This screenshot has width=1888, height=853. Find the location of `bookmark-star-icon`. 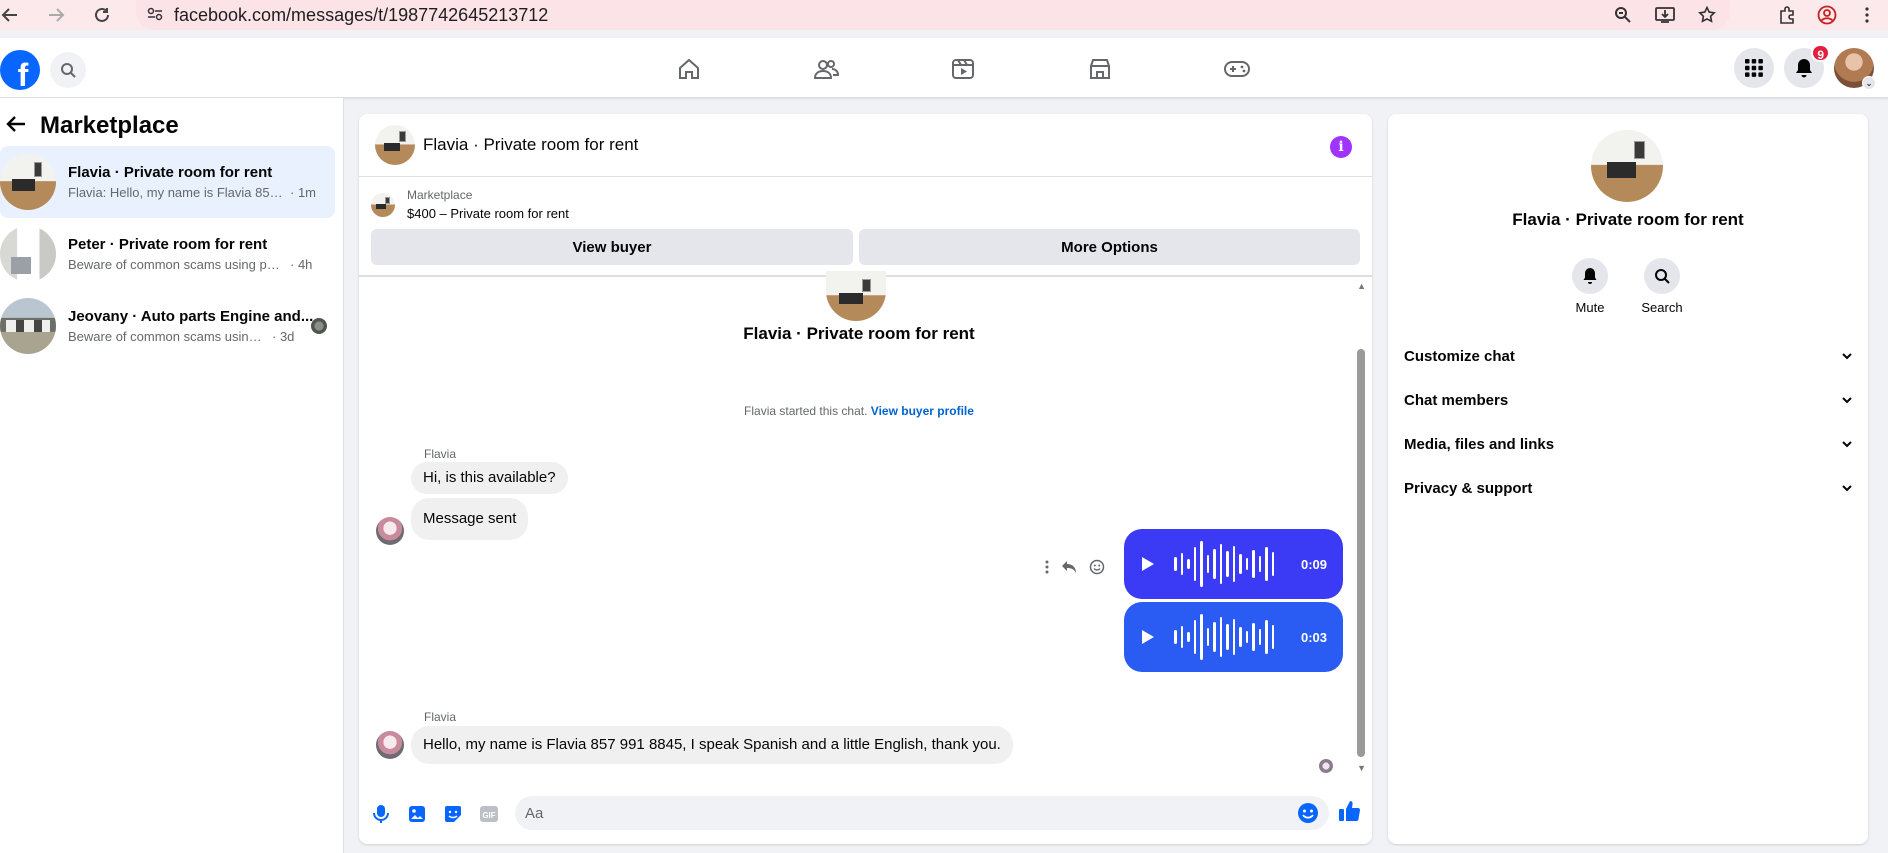

bookmark-star-icon is located at coordinates (1707, 15).